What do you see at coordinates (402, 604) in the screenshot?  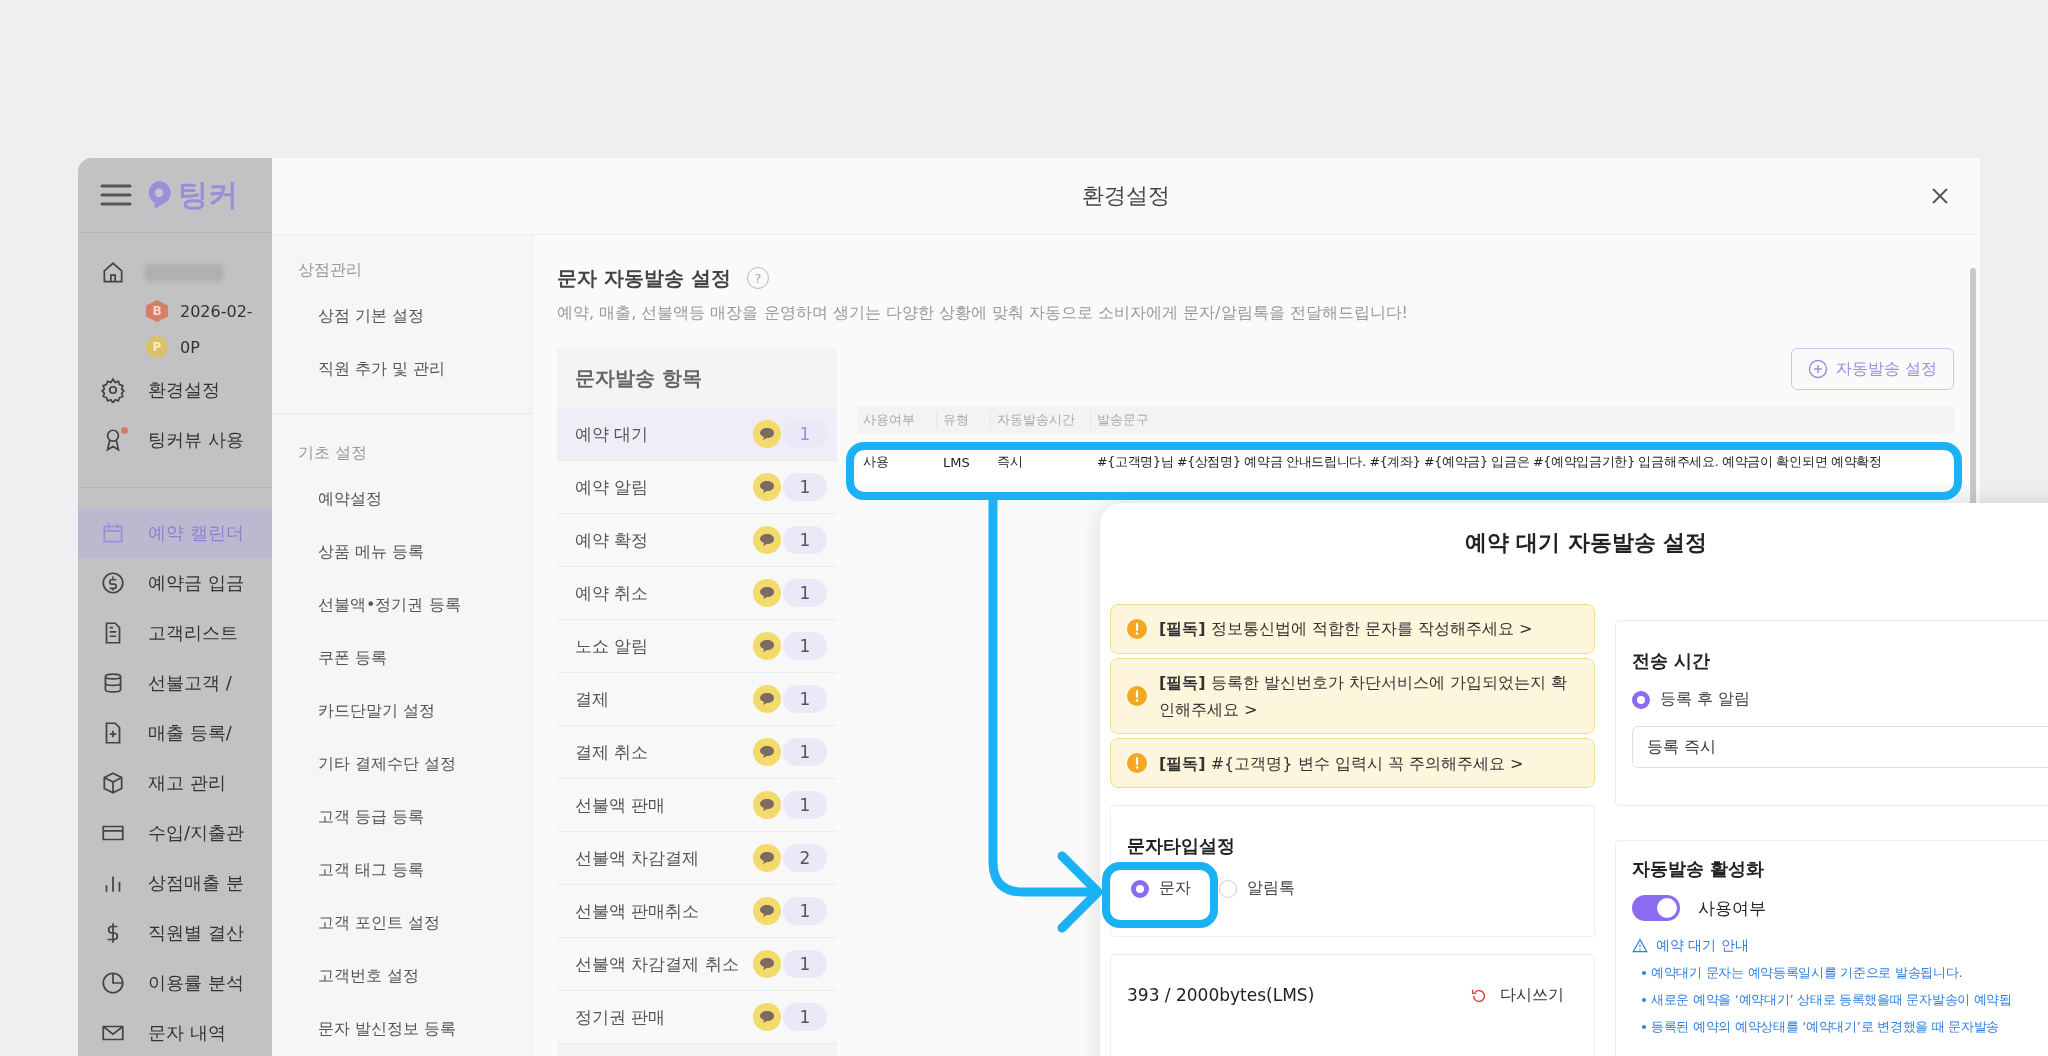 I see `settings-nav-item: 선불액•정기권 등록` at bounding box center [402, 604].